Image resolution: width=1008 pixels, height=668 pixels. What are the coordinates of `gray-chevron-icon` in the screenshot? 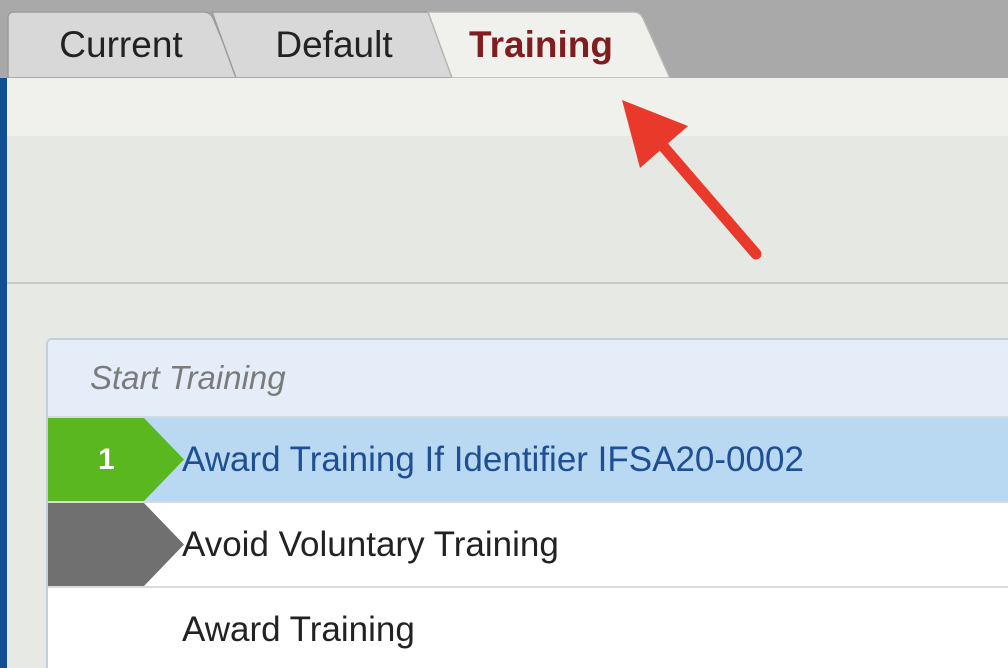 It's located at (116, 544).